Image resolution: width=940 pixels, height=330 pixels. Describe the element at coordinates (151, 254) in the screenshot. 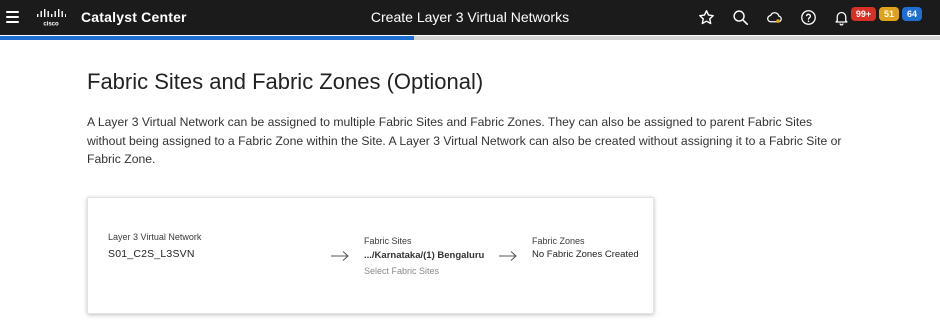

I see `virtual-network-value: S01_C2S_L3SVN` at that location.